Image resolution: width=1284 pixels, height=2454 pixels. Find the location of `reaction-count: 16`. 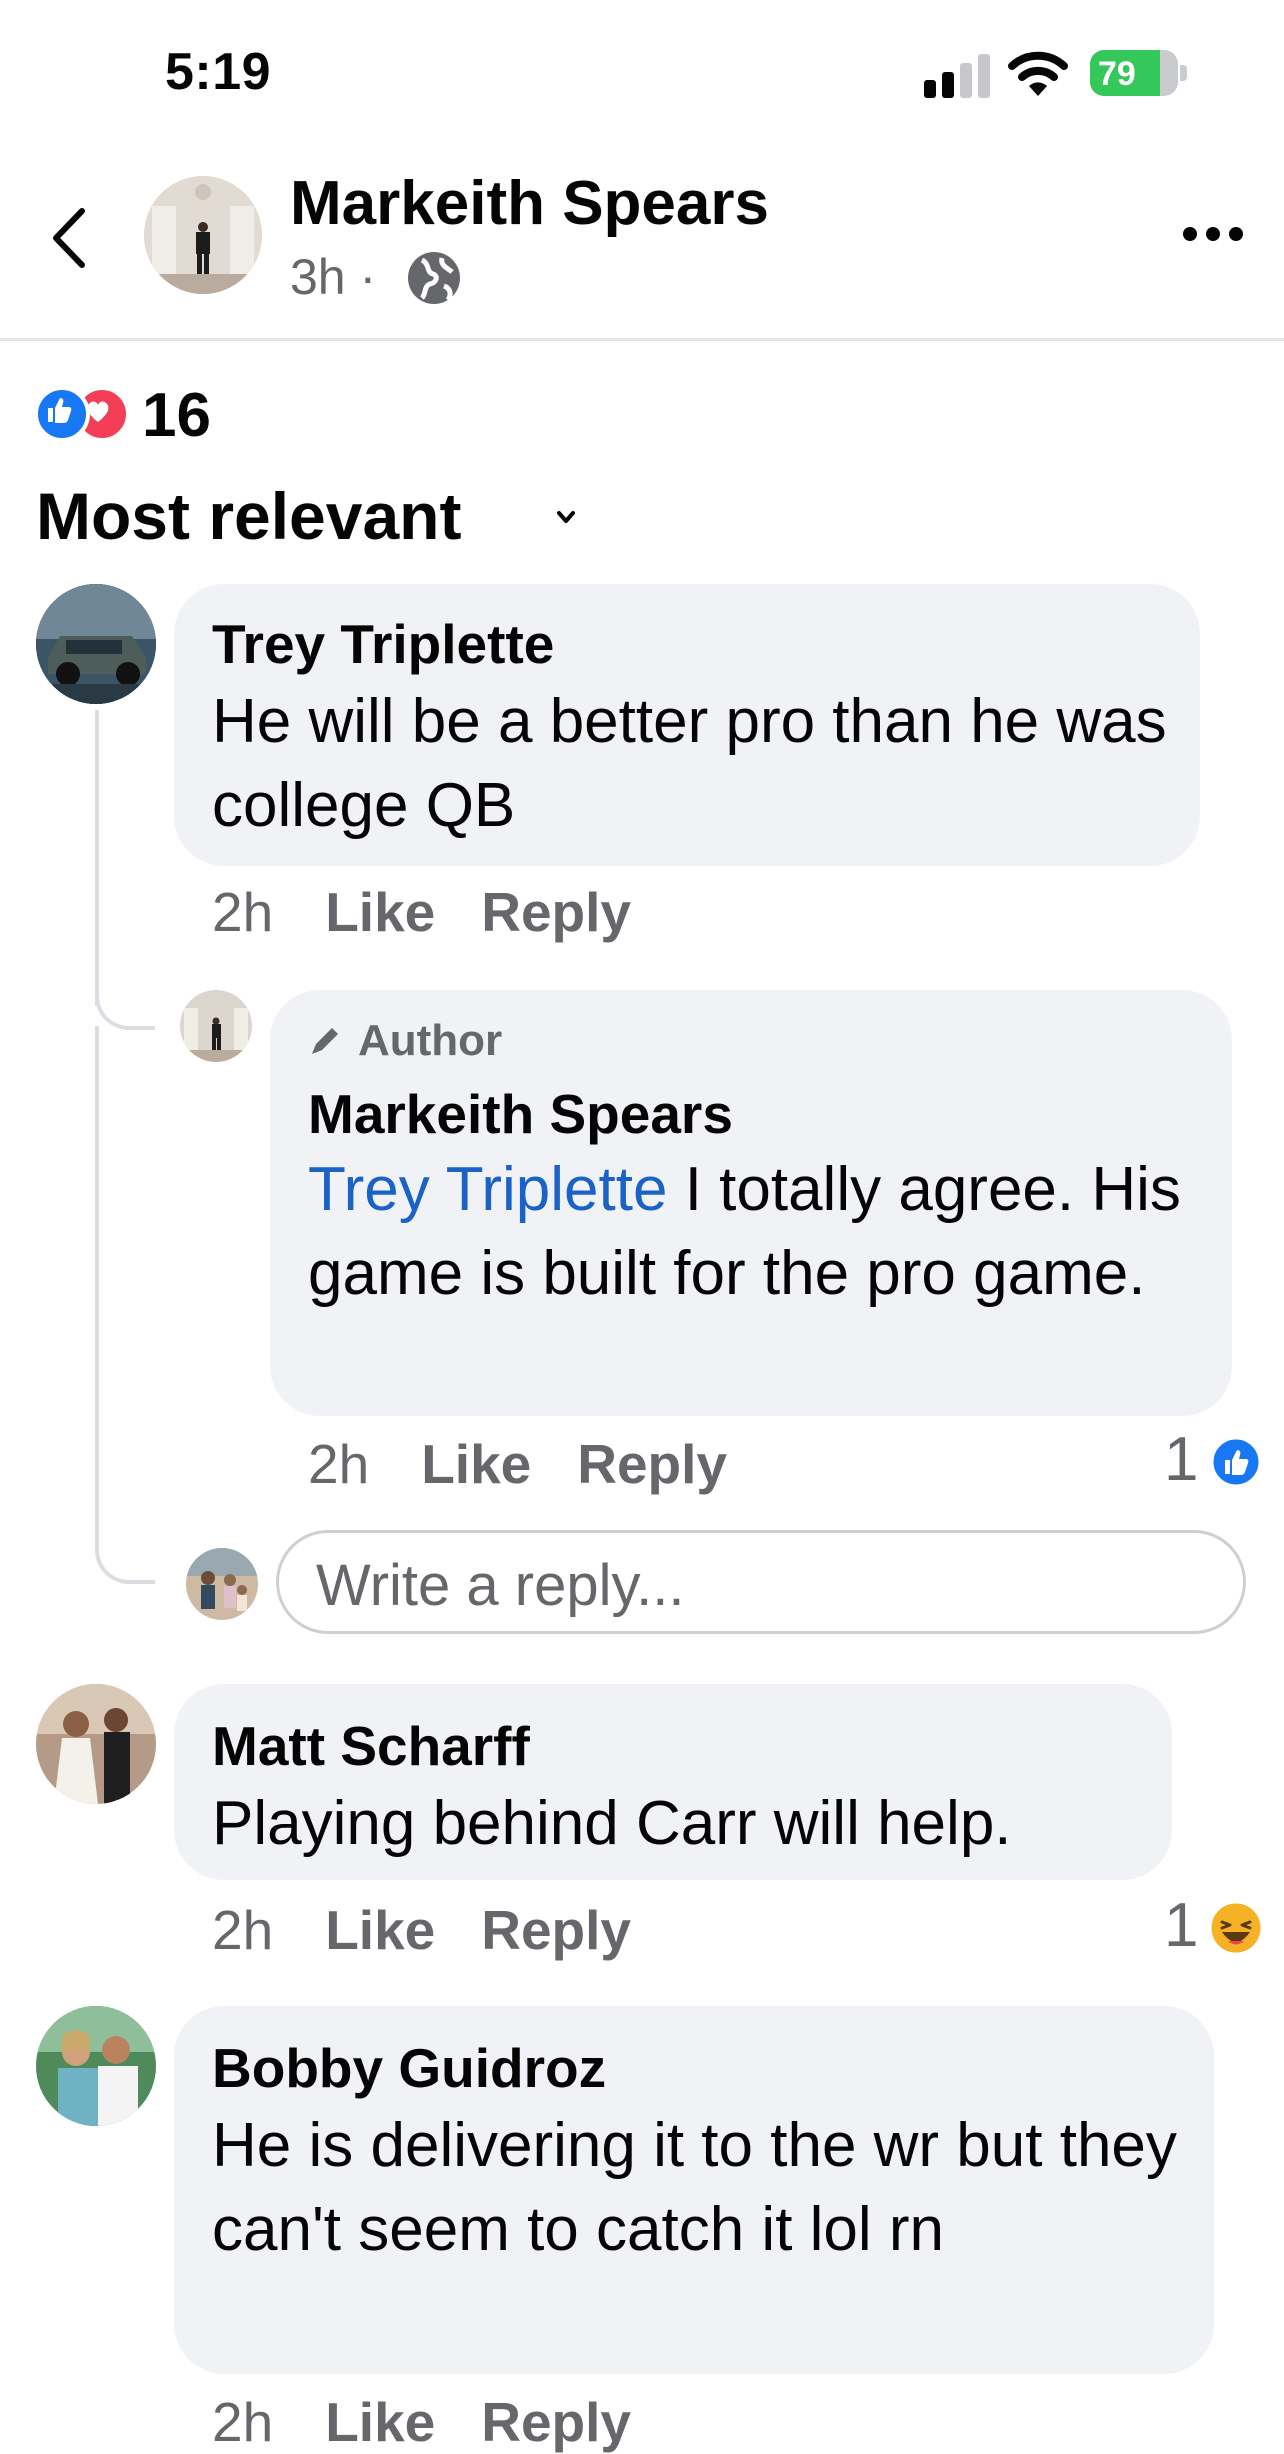

reaction-count: 16 is located at coordinates (176, 415).